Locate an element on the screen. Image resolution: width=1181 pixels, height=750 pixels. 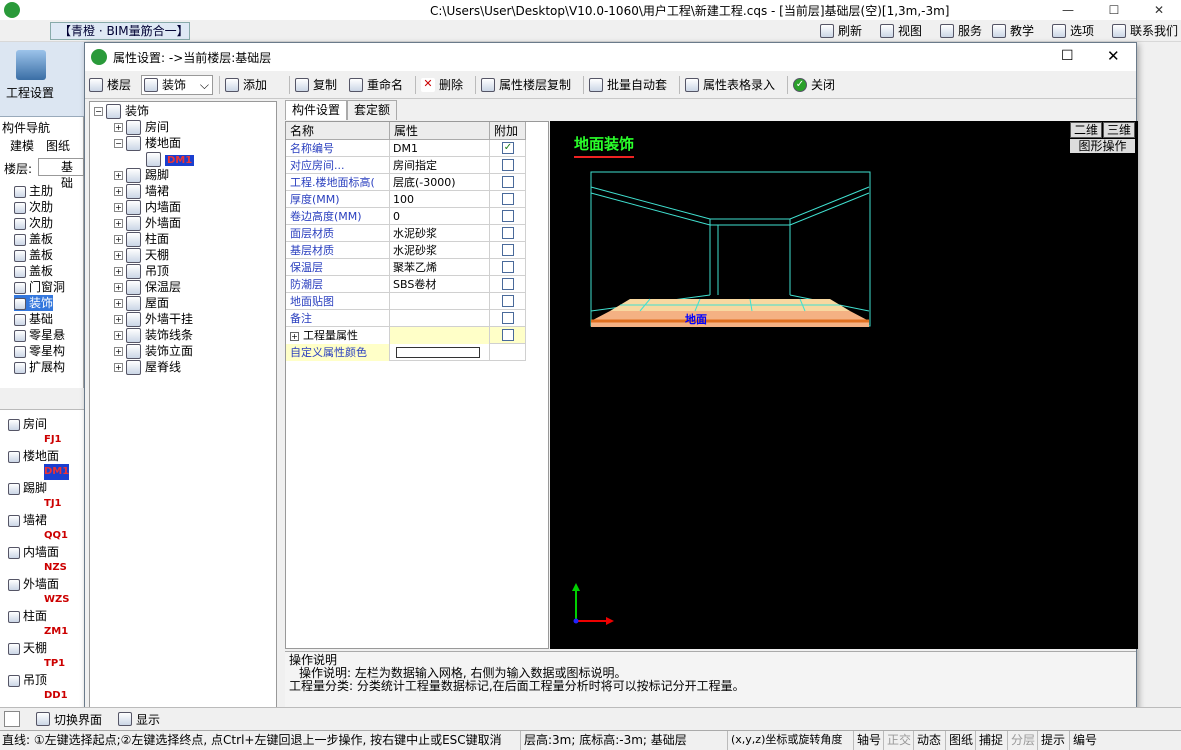
tree-node: + 外墙面 is located at coordinates (147, 223).